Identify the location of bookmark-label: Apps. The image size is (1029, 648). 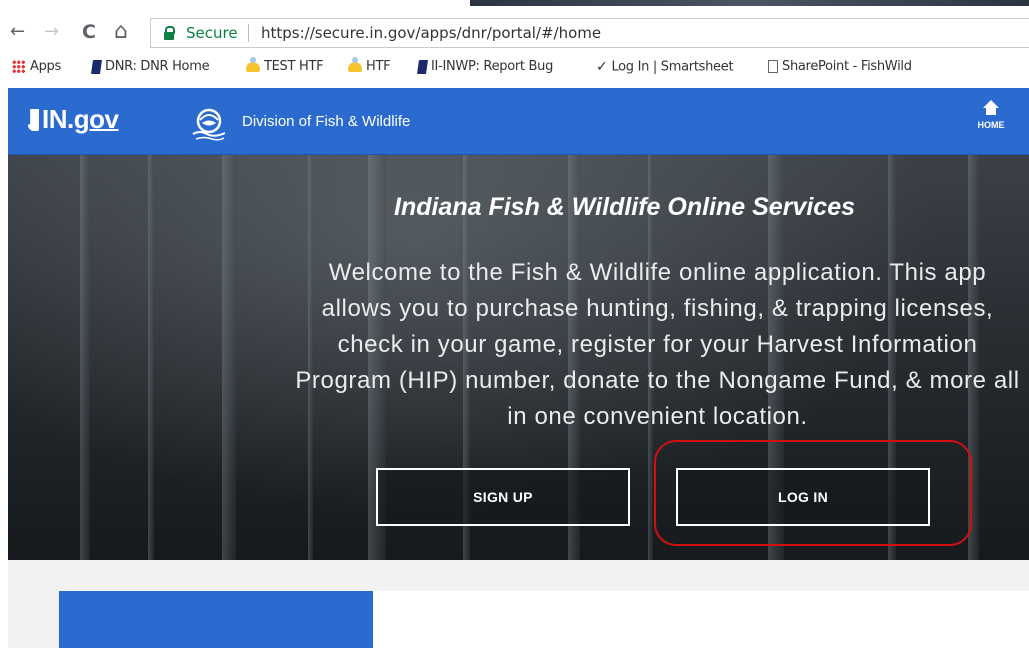
(45, 66).